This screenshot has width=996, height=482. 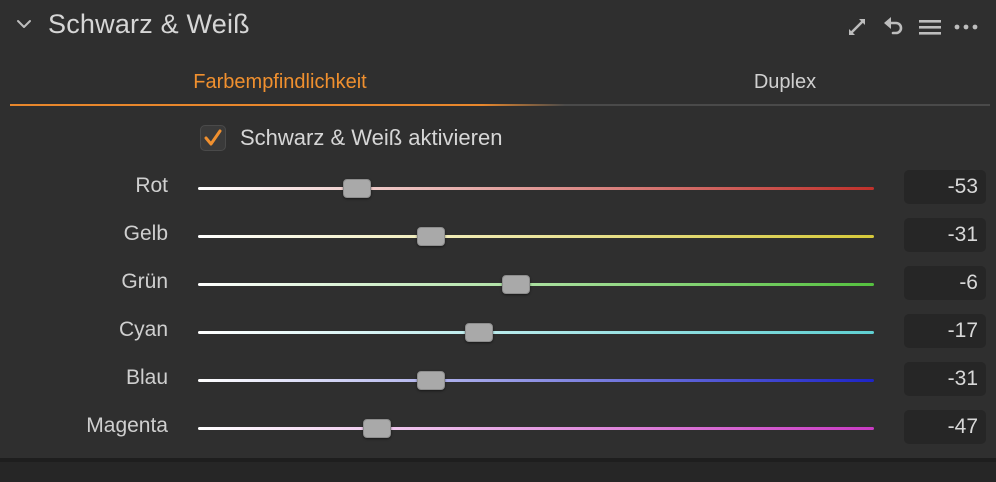 What do you see at coordinates (280, 82) in the screenshot?
I see `tab-farbempfindlichkeit: Farbempfindlichkeit` at bounding box center [280, 82].